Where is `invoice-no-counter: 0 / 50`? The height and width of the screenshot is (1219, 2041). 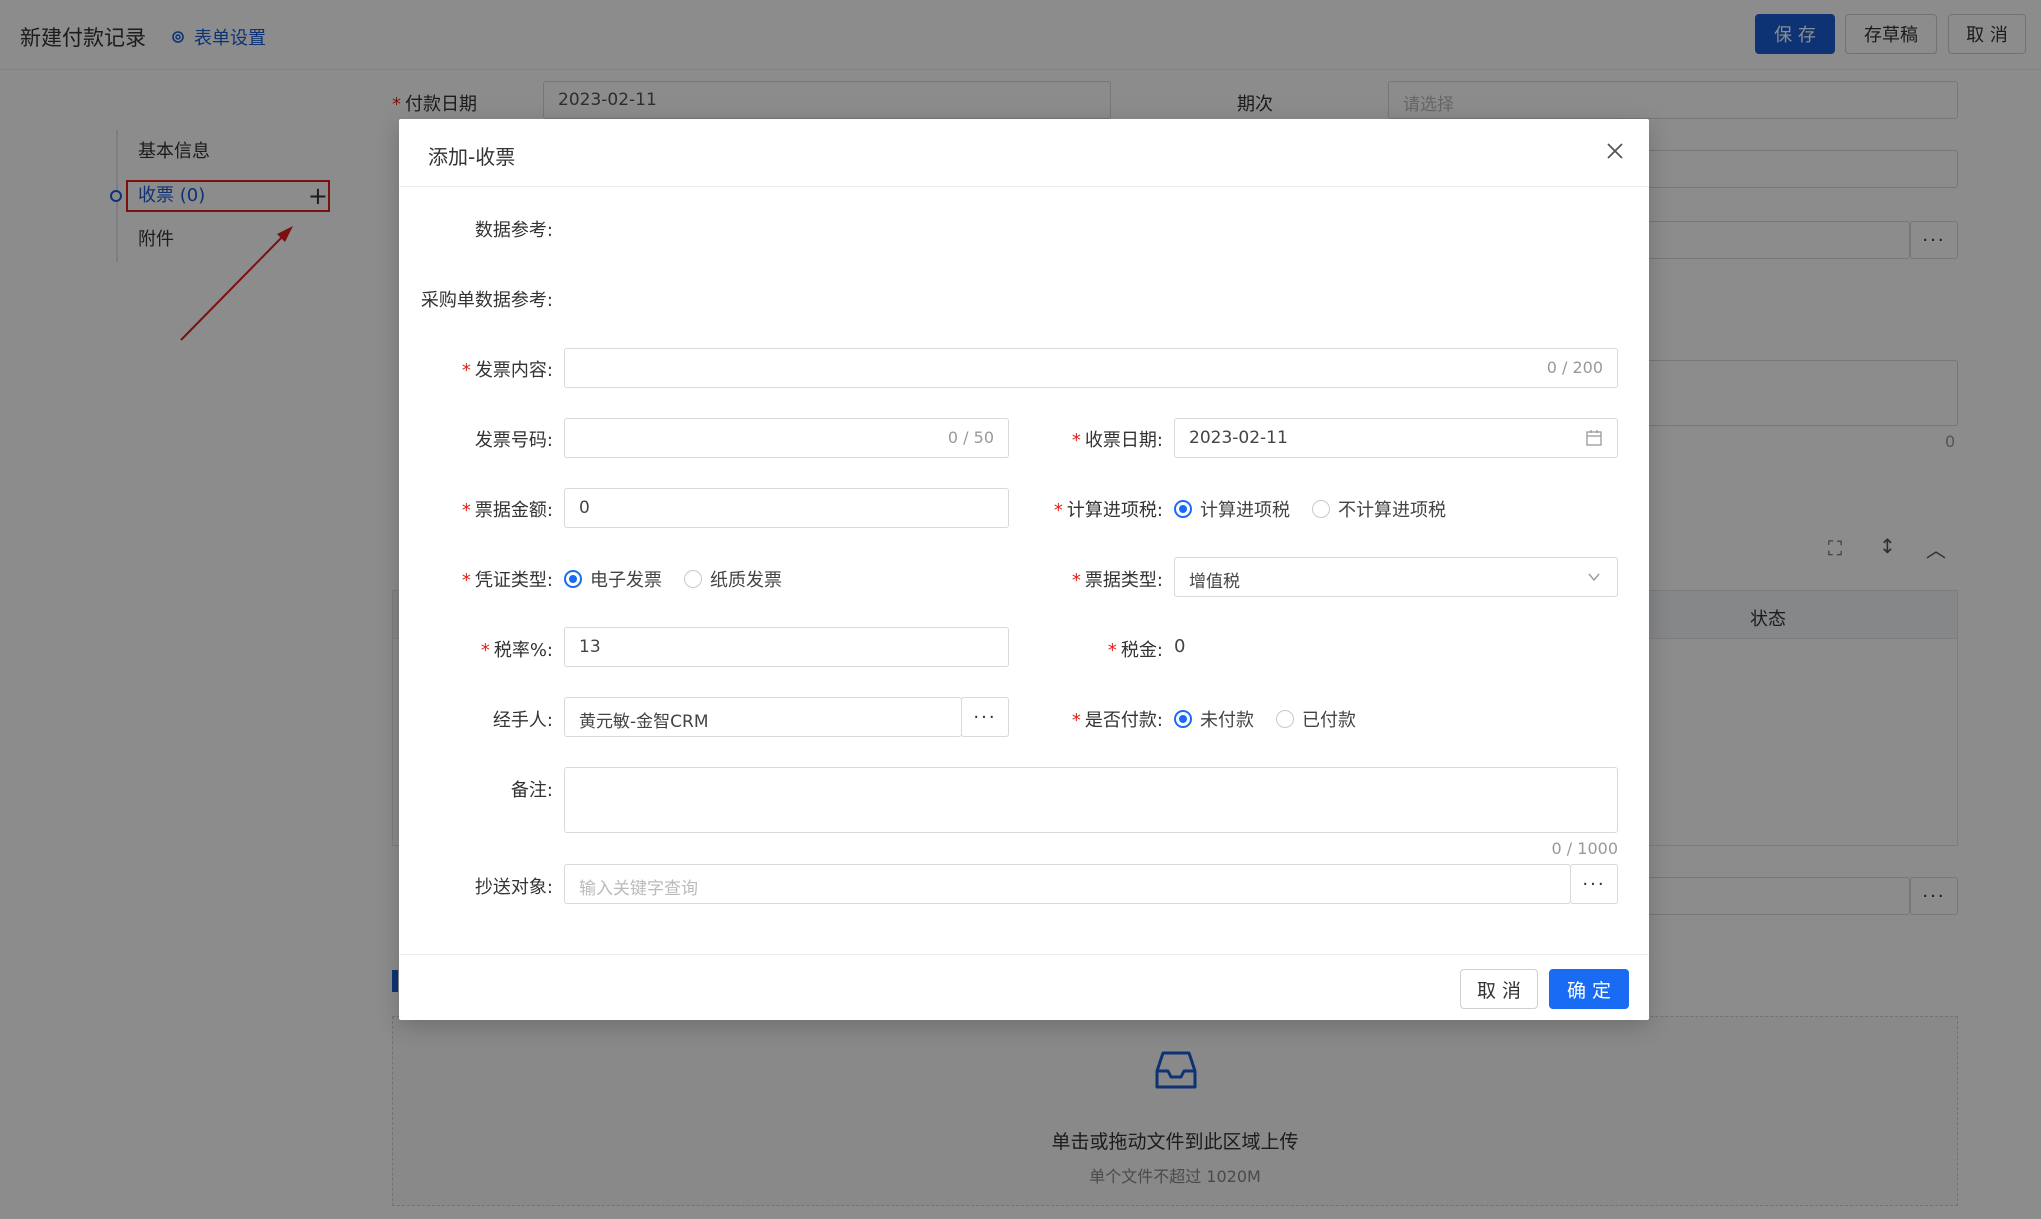
invoice-no-counter: 0 / 50 is located at coordinates (970, 437).